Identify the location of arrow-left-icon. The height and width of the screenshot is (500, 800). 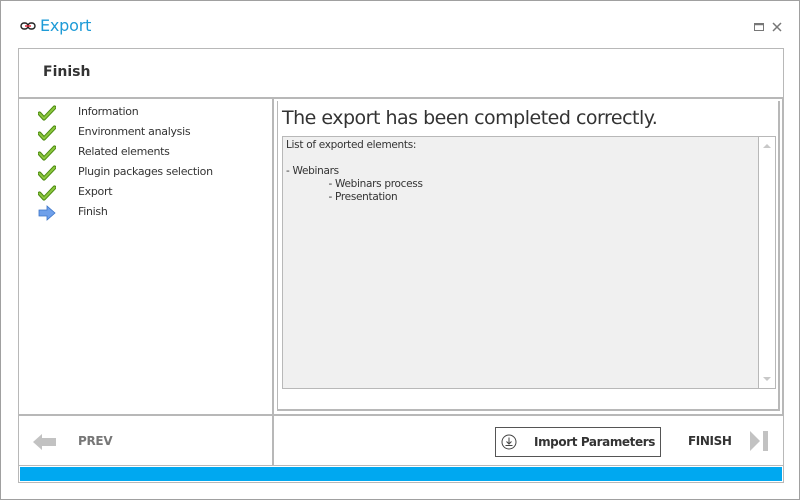
(44, 442).